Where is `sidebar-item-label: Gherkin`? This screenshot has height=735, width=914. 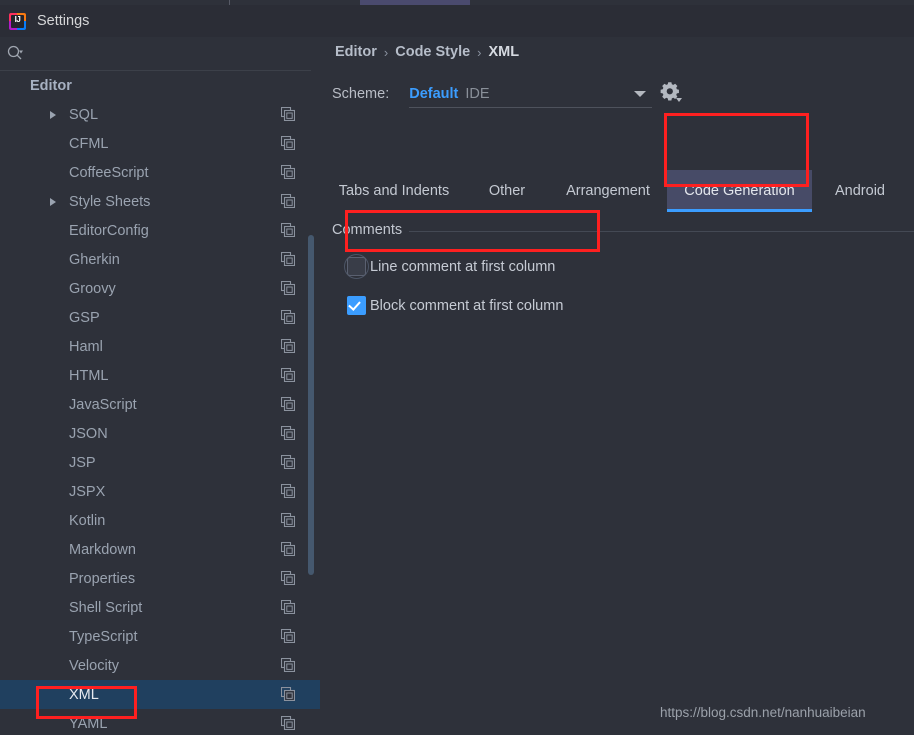
sidebar-item-label: Gherkin is located at coordinates (94, 259).